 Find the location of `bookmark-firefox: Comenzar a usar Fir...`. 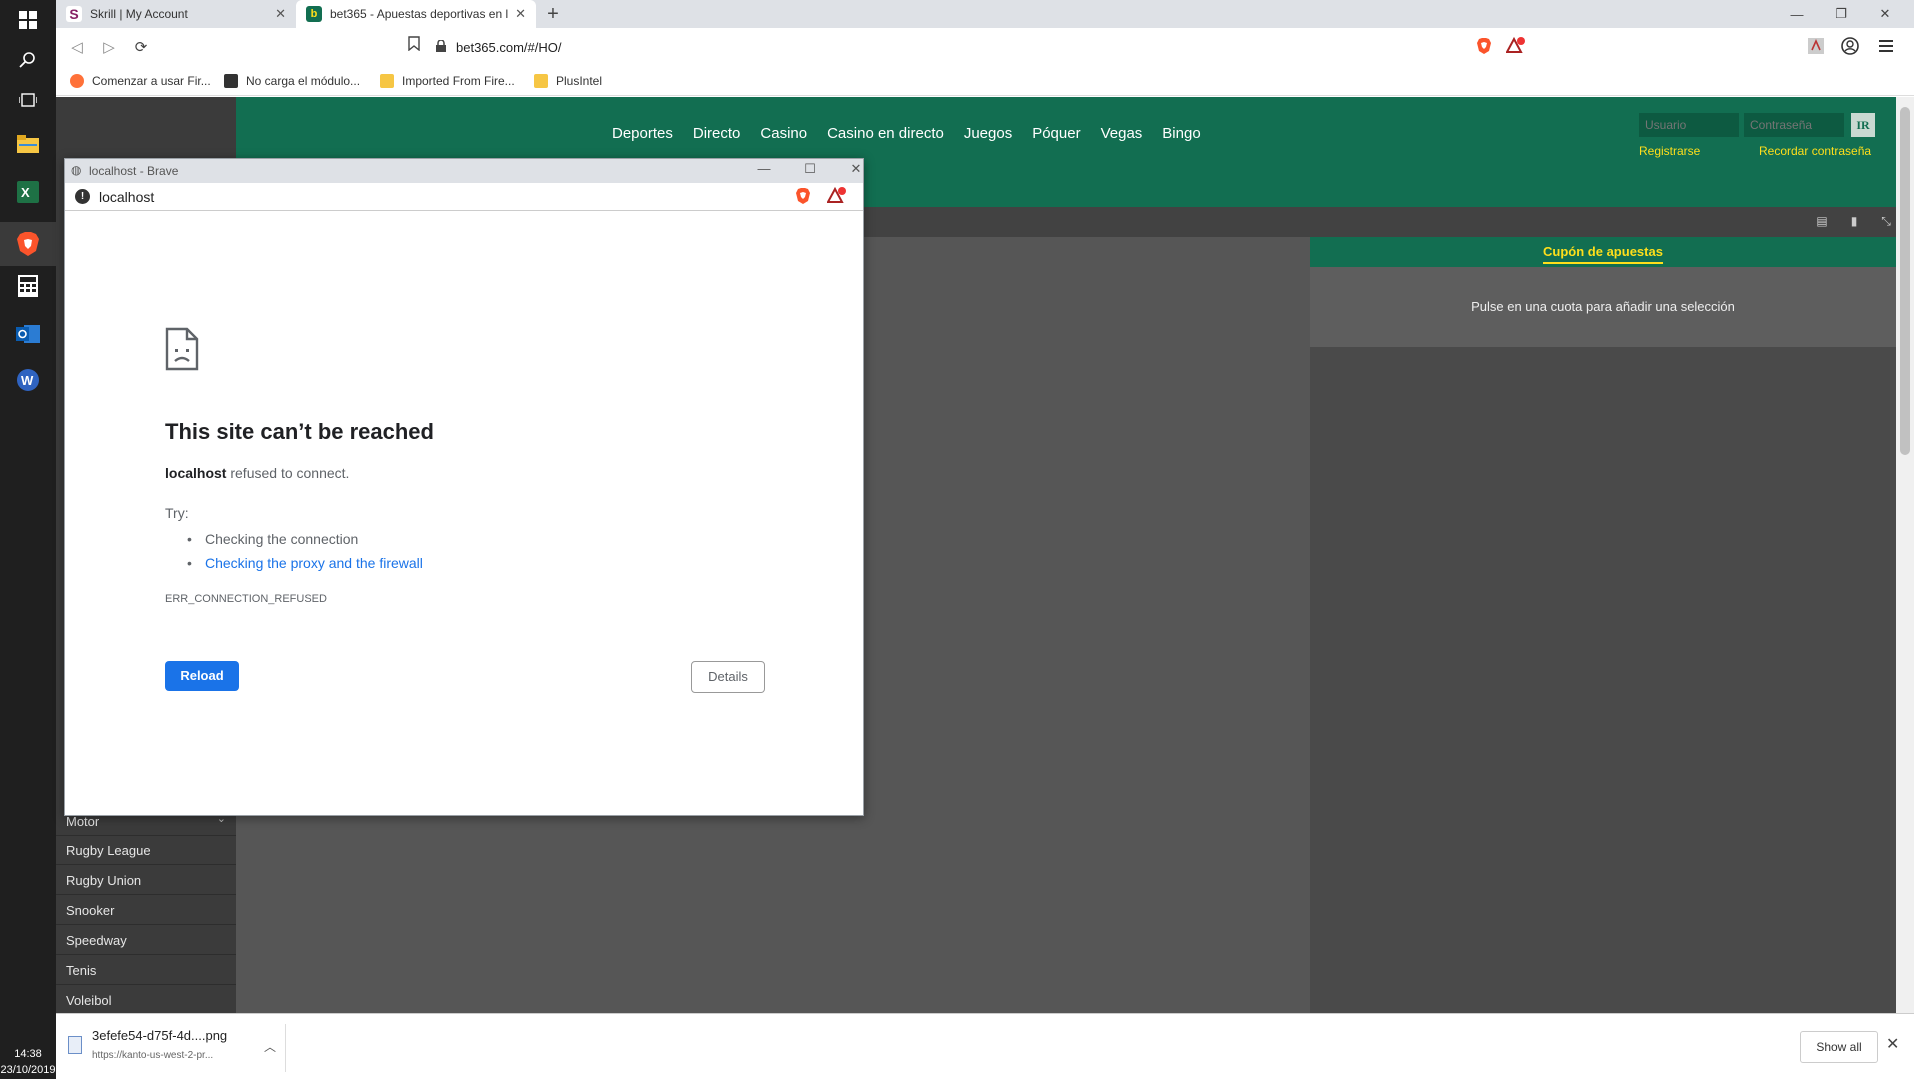

bookmark-firefox: Comenzar a usar Fir... is located at coordinates (140, 81).